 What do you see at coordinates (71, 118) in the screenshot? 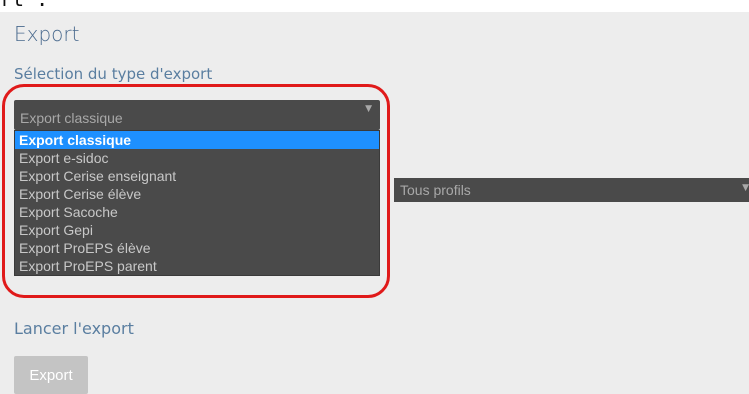
I see `export-type-selected-value: Export classique` at bounding box center [71, 118].